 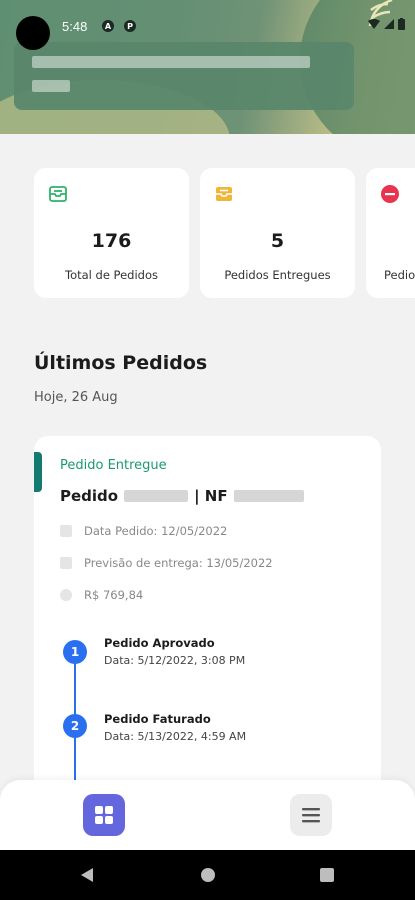 What do you see at coordinates (268, 496) in the screenshot?
I see `redacted-invoice-number` at bounding box center [268, 496].